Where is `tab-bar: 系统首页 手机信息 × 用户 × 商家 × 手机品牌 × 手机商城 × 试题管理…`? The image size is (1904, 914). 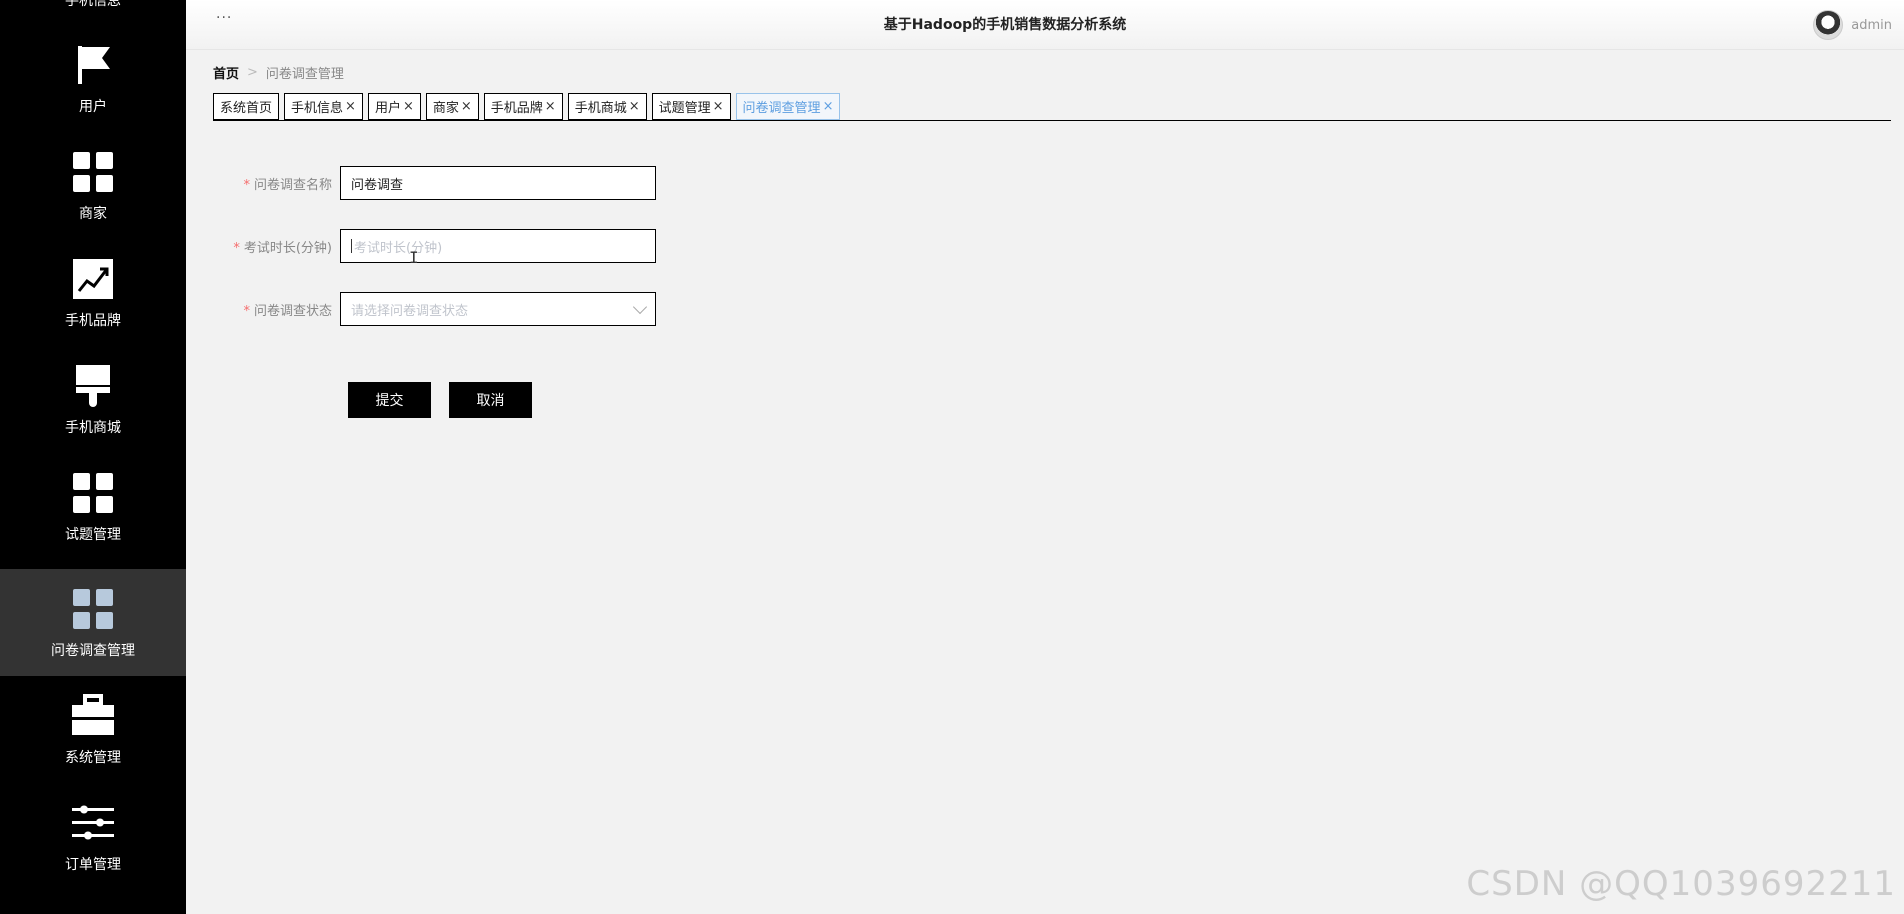 tab-bar: 系统首页 手机信息 × 用户 × 商家 × 手机品牌 × 手机商城 × 试题管理… is located at coordinates (1052, 107).